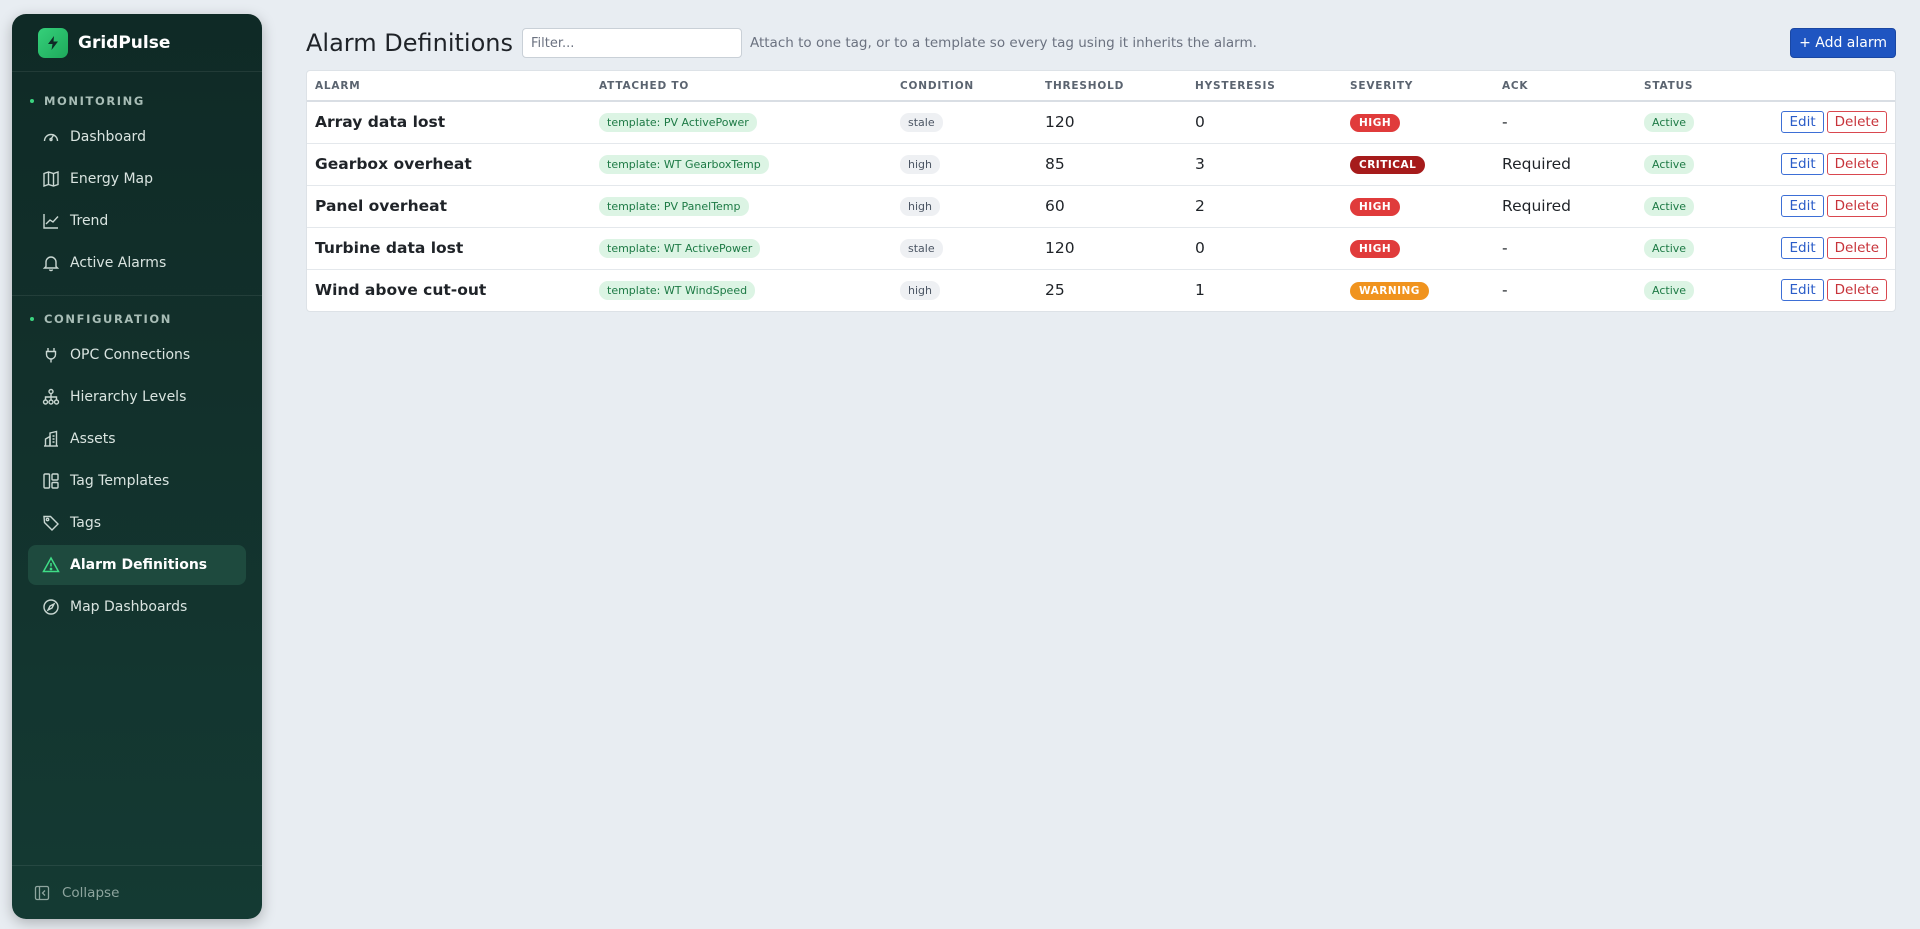 The height and width of the screenshot is (929, 1920). What do you see at coordinates (1388, 165) in the screenshot?
I see `severity-badge: CRITICAL` at bounding box center [1388, 165].